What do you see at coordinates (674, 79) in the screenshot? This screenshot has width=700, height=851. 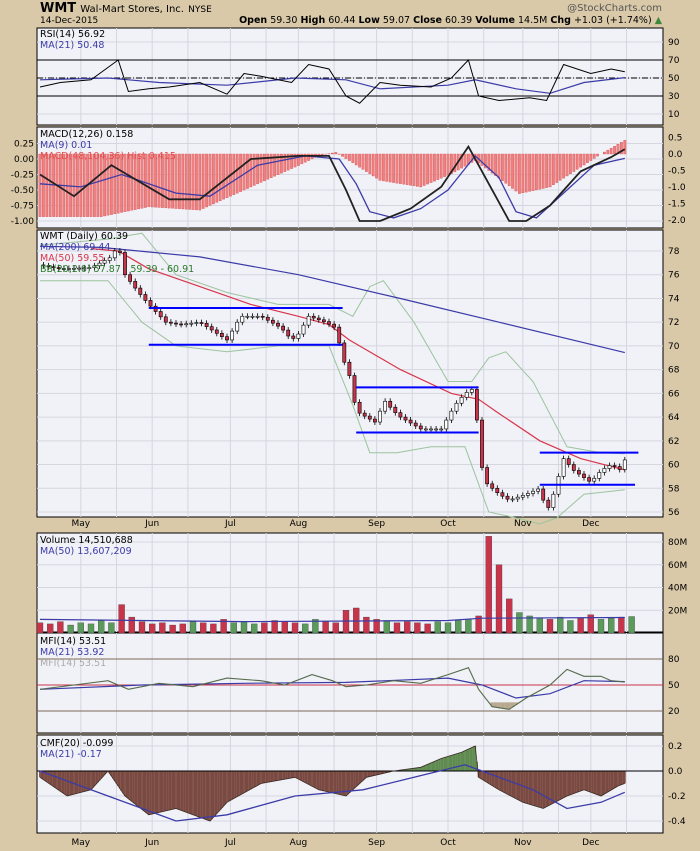 I see `rsi-tick-label: 50` at bounding box center [674, 79].